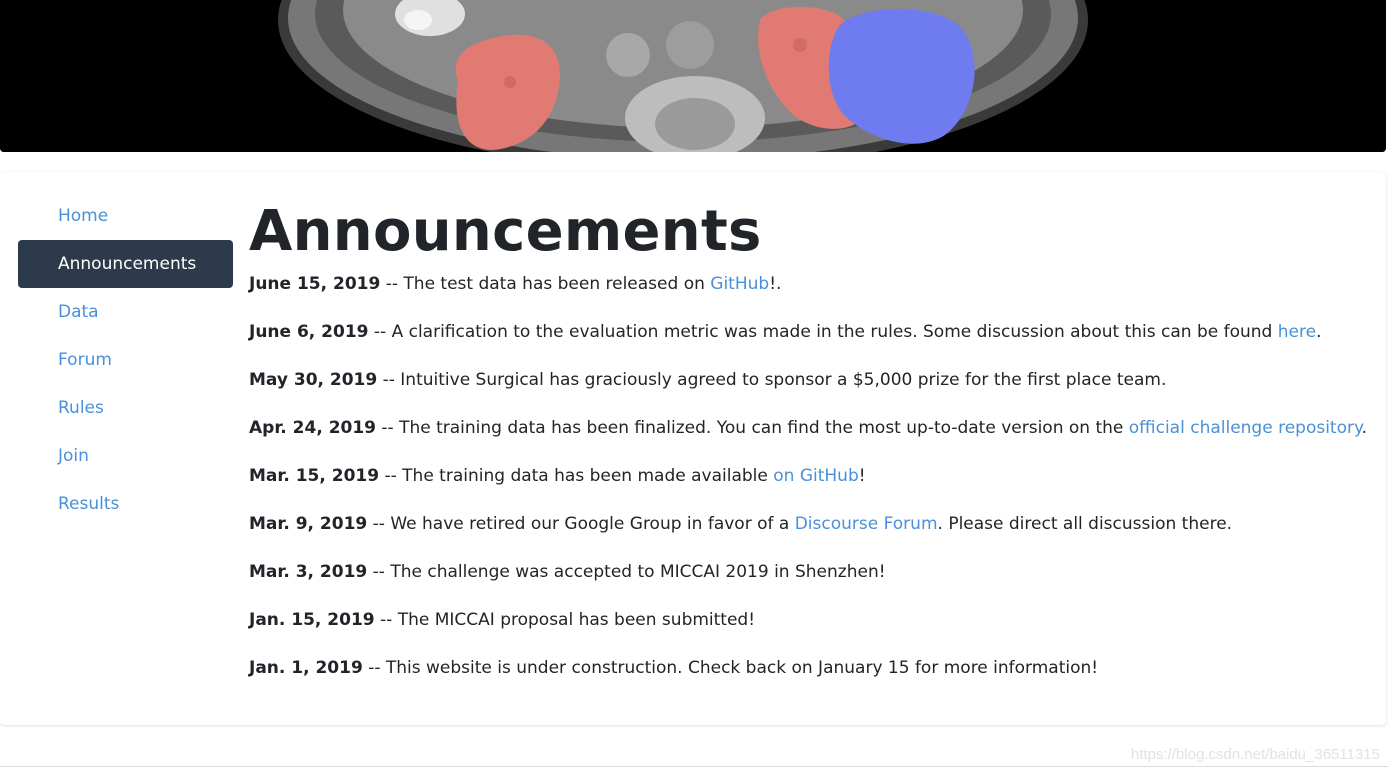 The width and height of the screenshot is (1388, 775). I want to click on announcement-date: Jan. 1, 2019, so click(306, 668).